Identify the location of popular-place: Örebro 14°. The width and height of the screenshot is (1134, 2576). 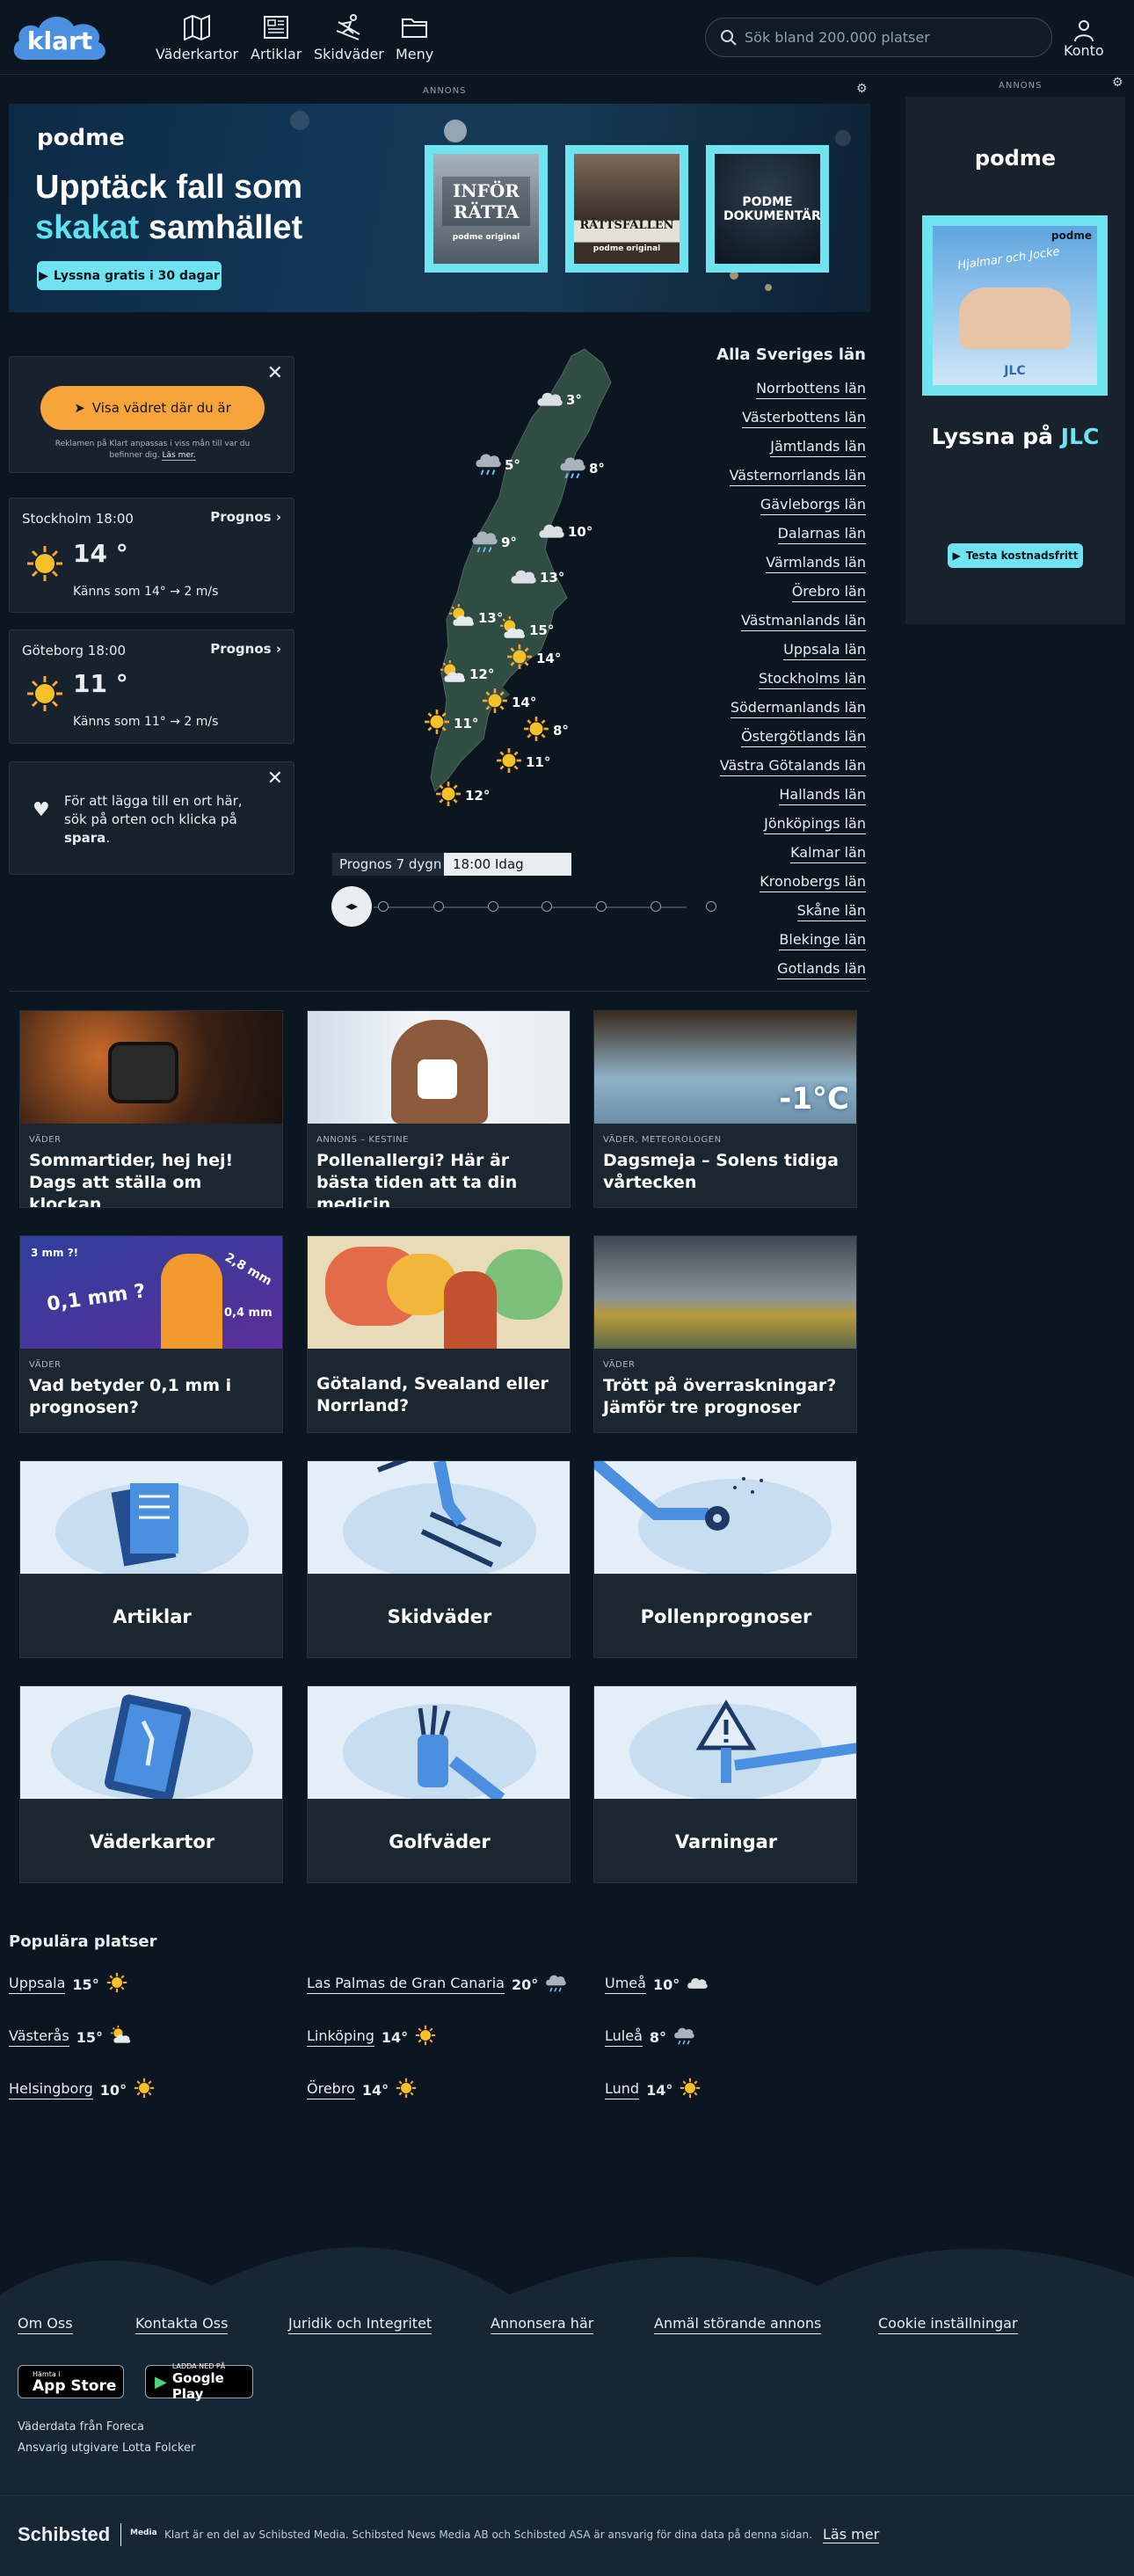
(362, 2090).